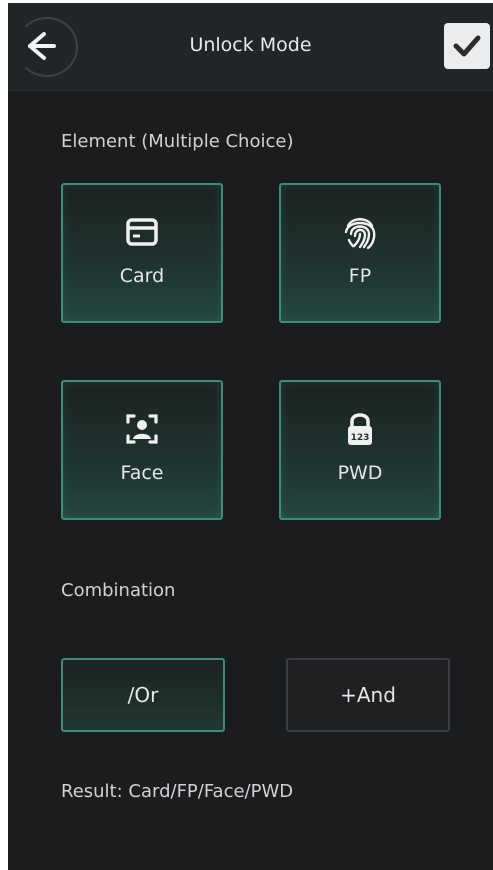  I want to click on tile-pwd-label: PWD, so click(360, 473).